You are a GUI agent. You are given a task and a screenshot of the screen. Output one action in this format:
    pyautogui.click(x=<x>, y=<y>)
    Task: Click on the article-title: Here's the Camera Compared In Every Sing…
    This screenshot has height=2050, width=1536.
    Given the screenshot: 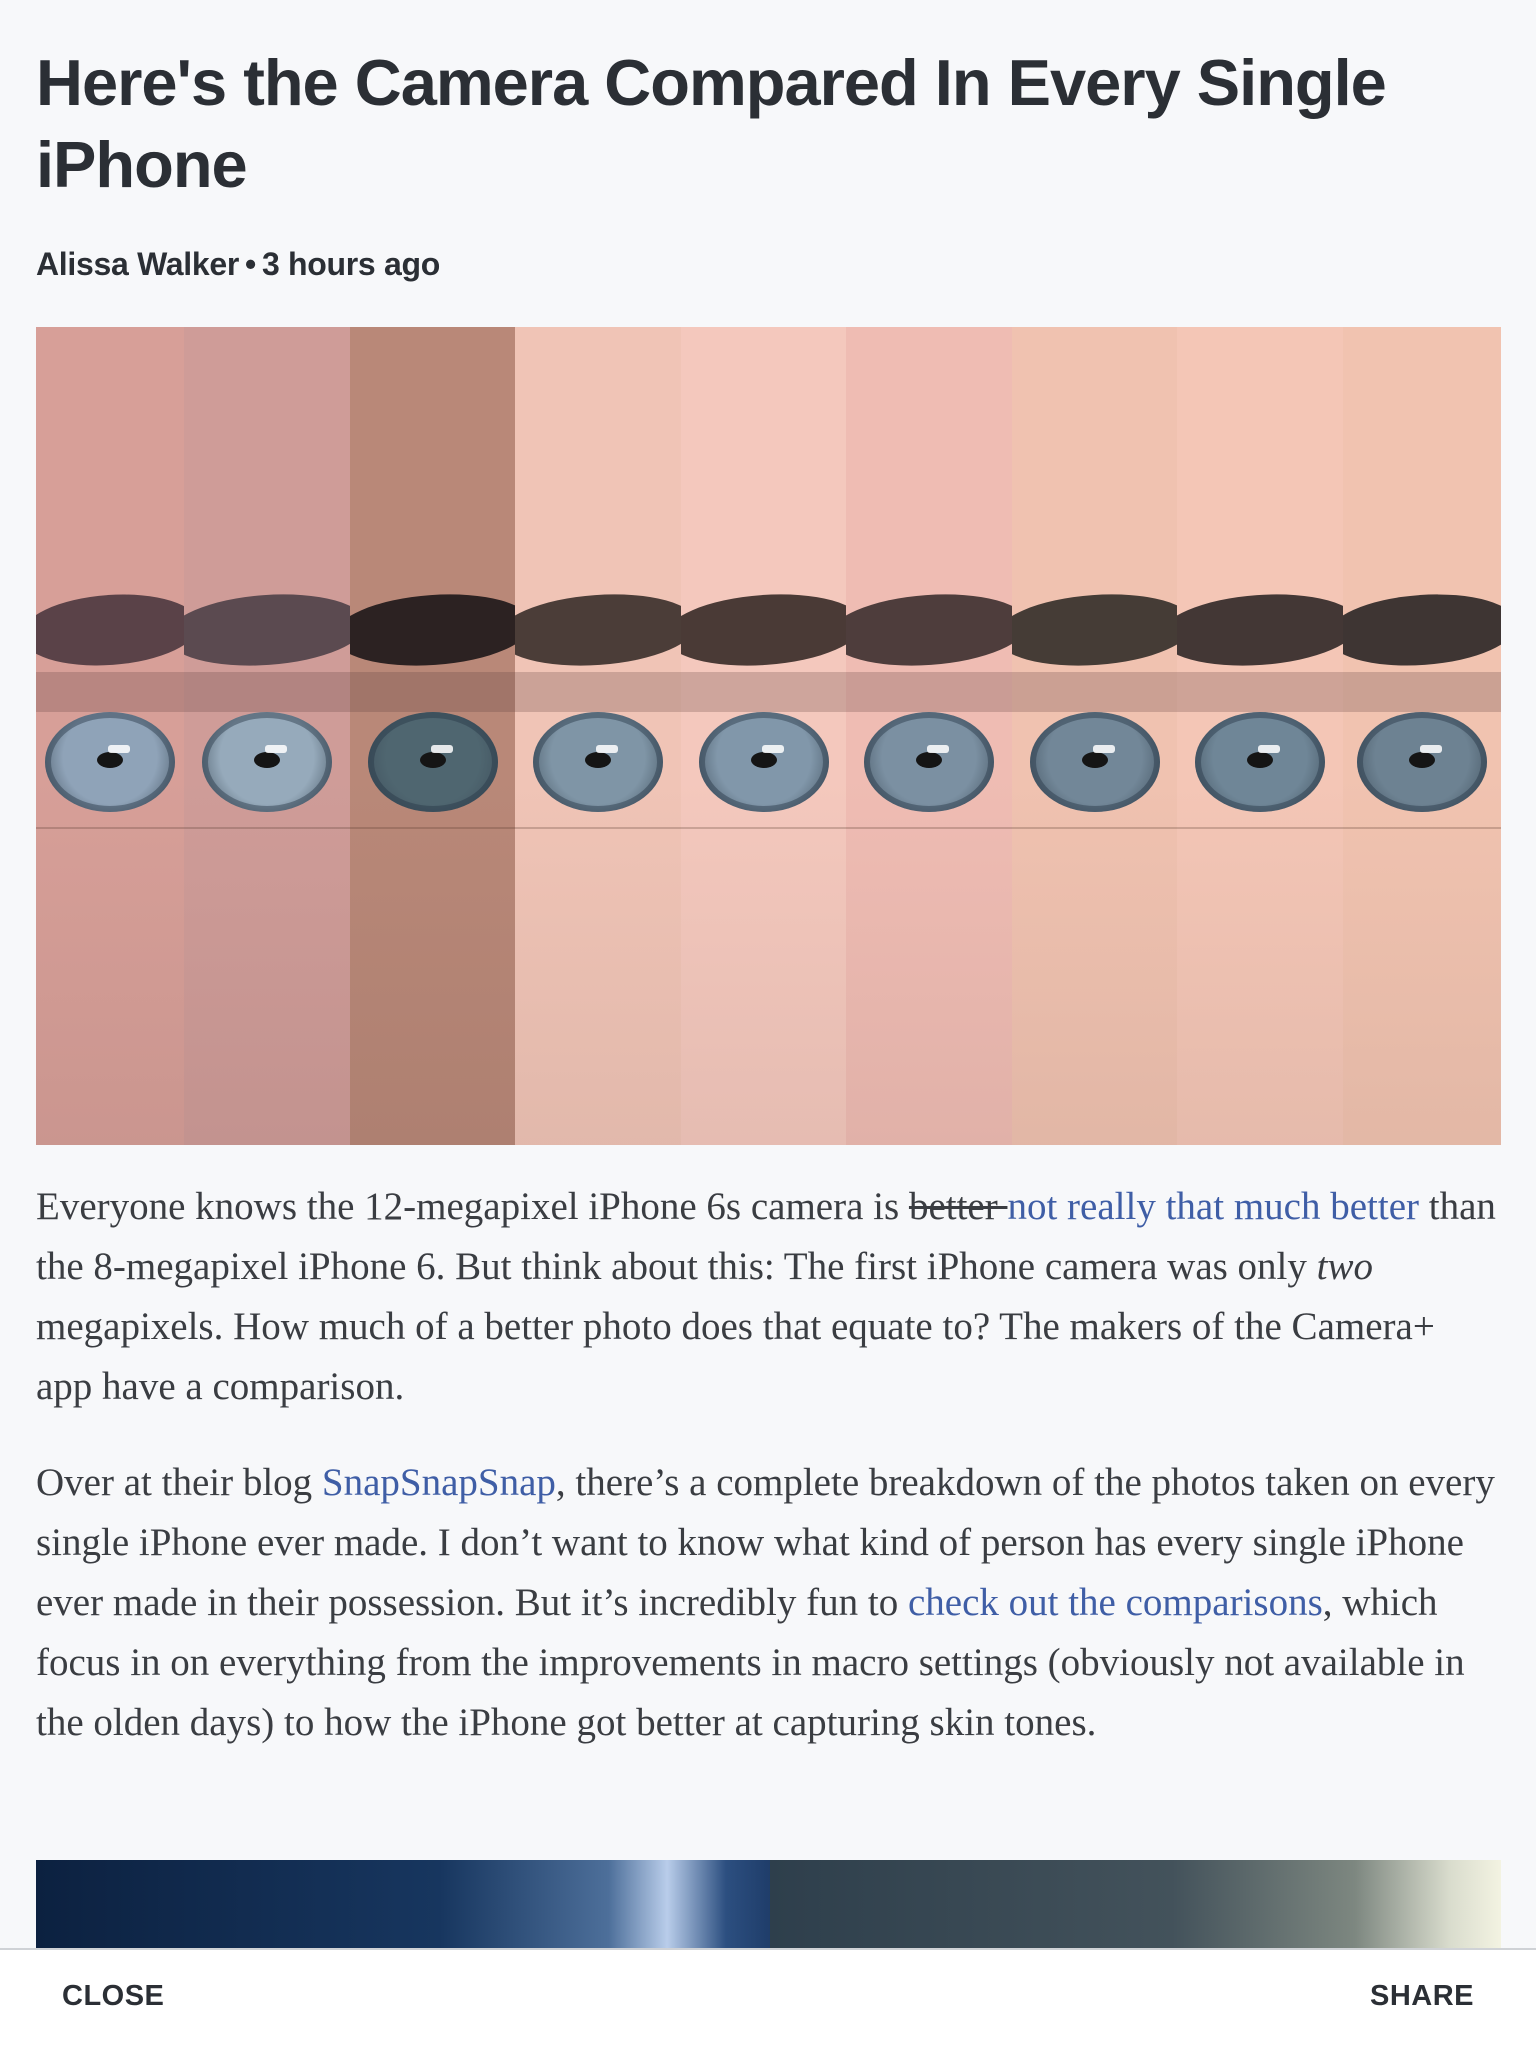 What is the action you would take?
    pyautogui.click(x=711, y=123)
    